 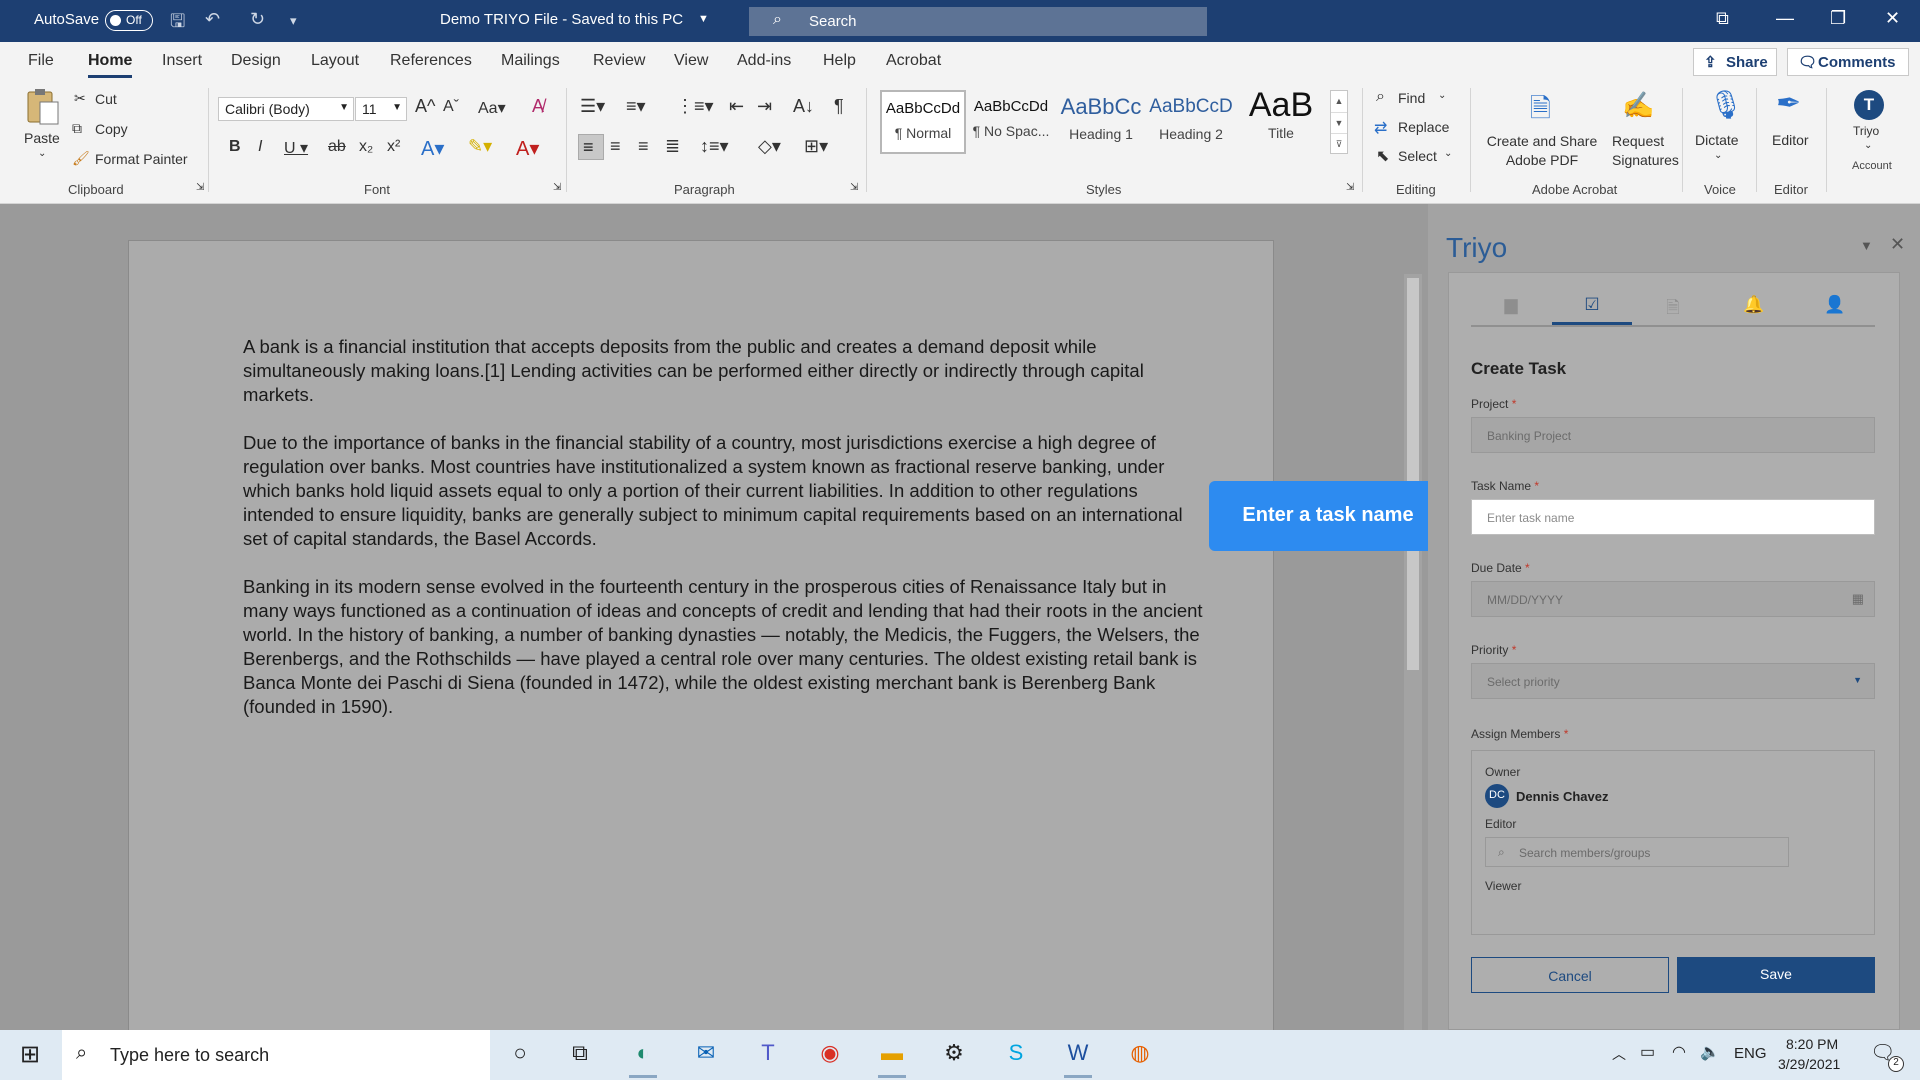 What do you see at coordinates (337, 147) in the screenshot?
I see `strikethrough-icon: ab` at bounding box center [337, 147].